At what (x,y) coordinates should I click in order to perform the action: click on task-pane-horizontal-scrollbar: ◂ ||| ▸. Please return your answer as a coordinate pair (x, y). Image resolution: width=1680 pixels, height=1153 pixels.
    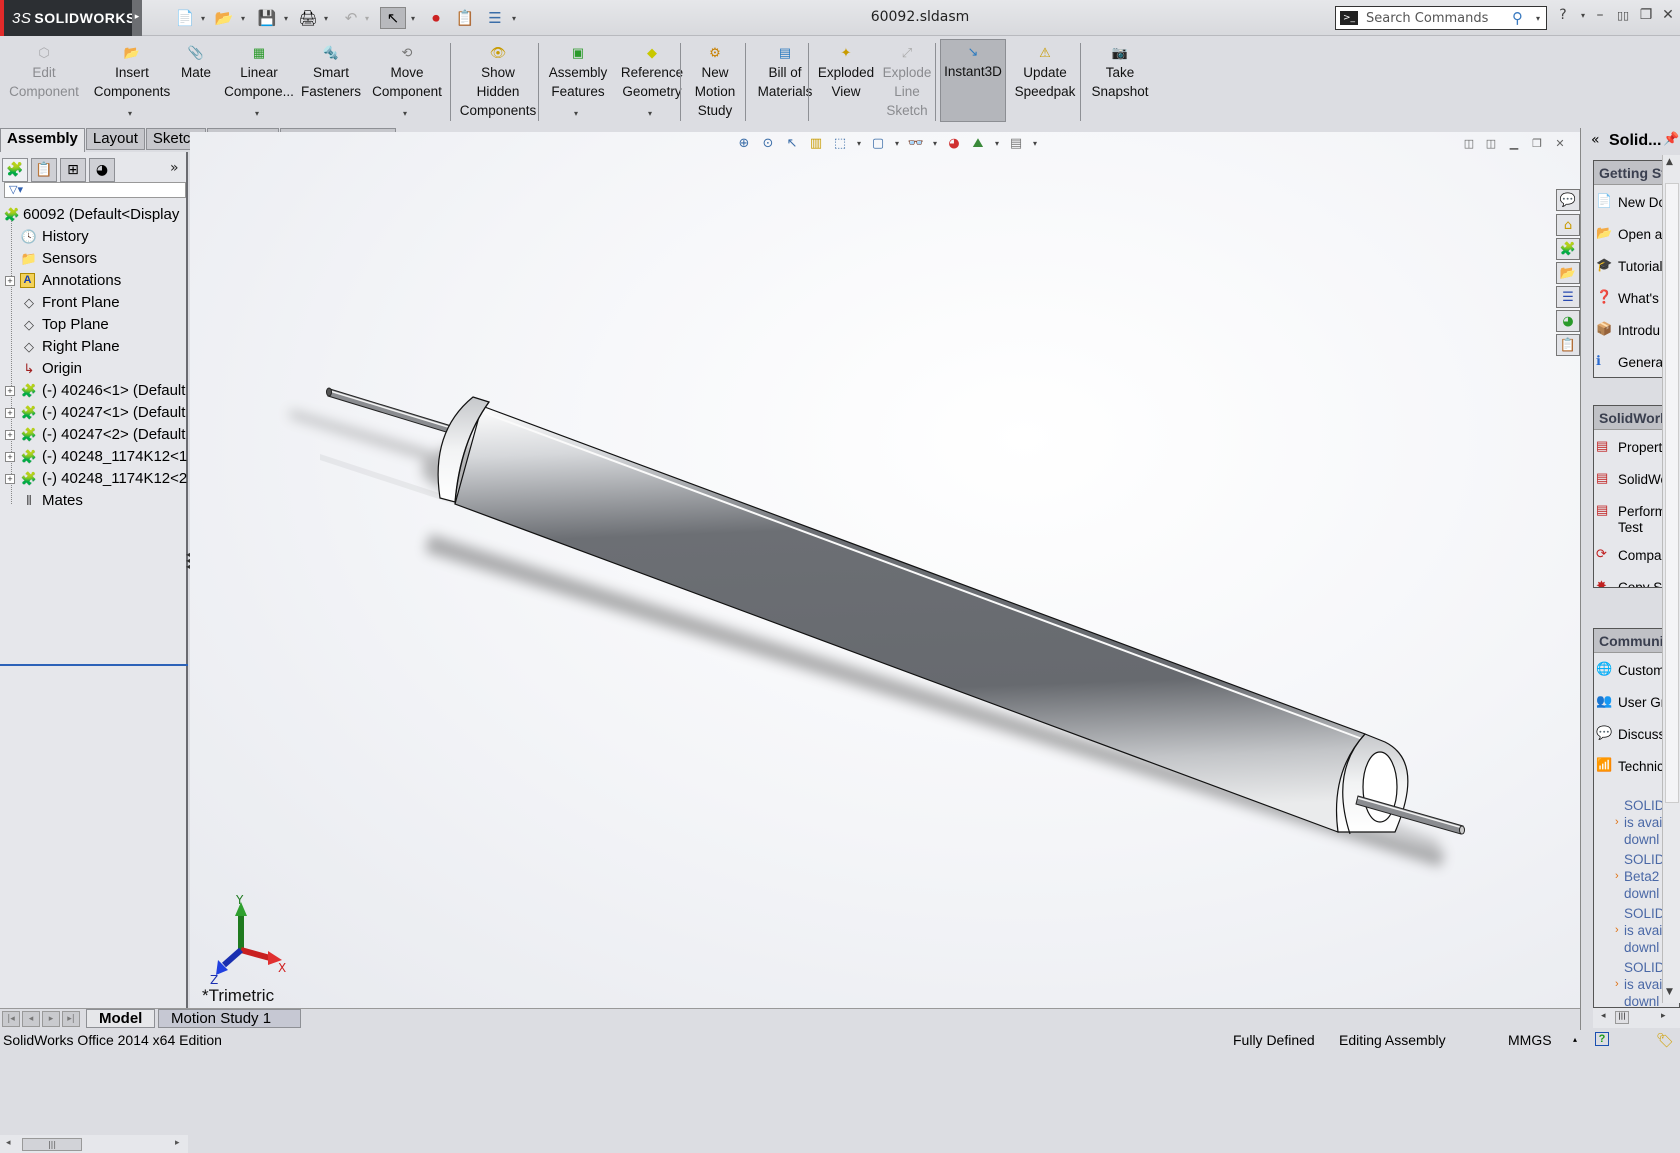
    Looking at the image, I should click on (1636, 1018).